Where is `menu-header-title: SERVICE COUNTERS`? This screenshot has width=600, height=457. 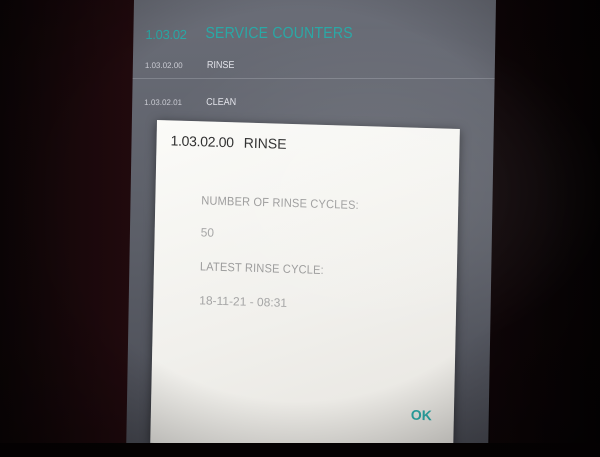
menu-header-title: SERVICE COUNTERS is located at coordinates (279, 33).